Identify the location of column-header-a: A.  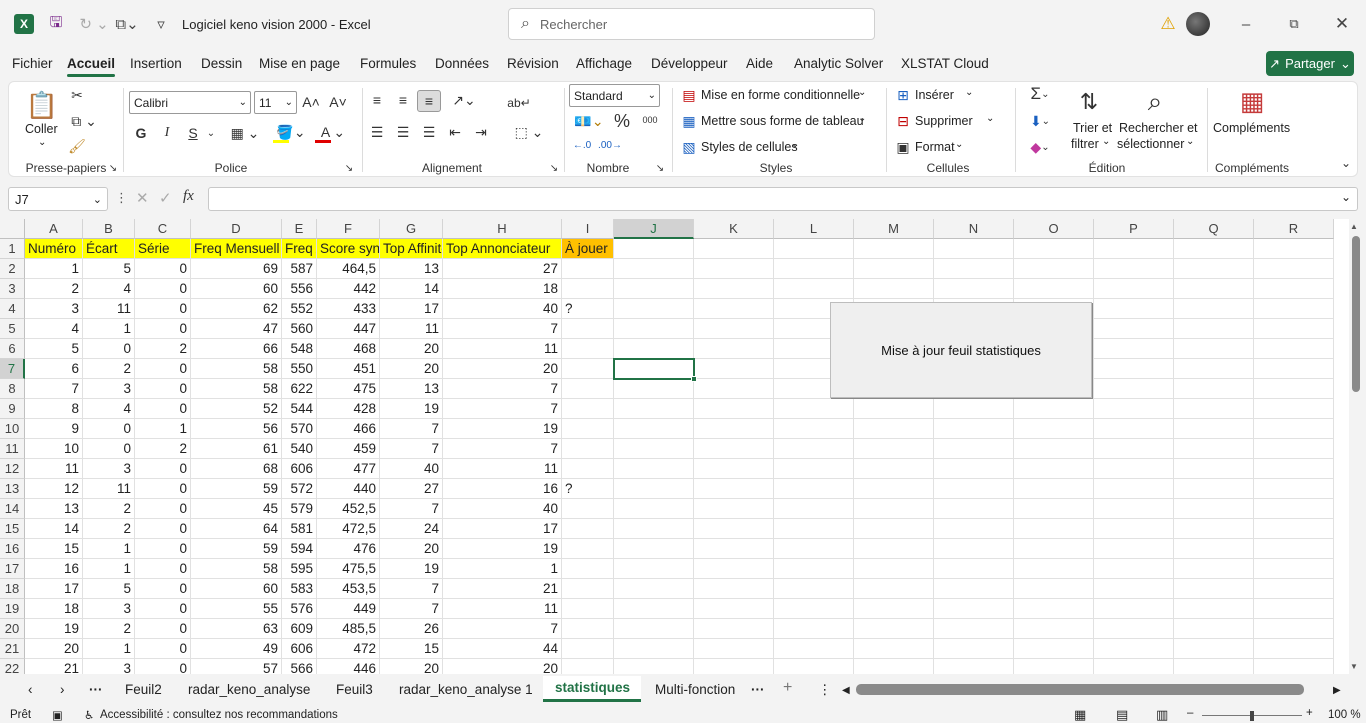
(54, 229).